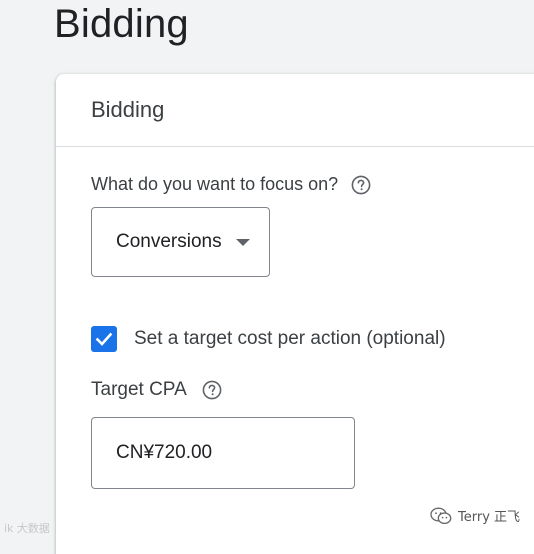 The height and width of the screenshot is (554, 534). Describe the element at coordinates (139, 389) in the screenshot. I see `target-cpa-label: Target CPA` at that location.